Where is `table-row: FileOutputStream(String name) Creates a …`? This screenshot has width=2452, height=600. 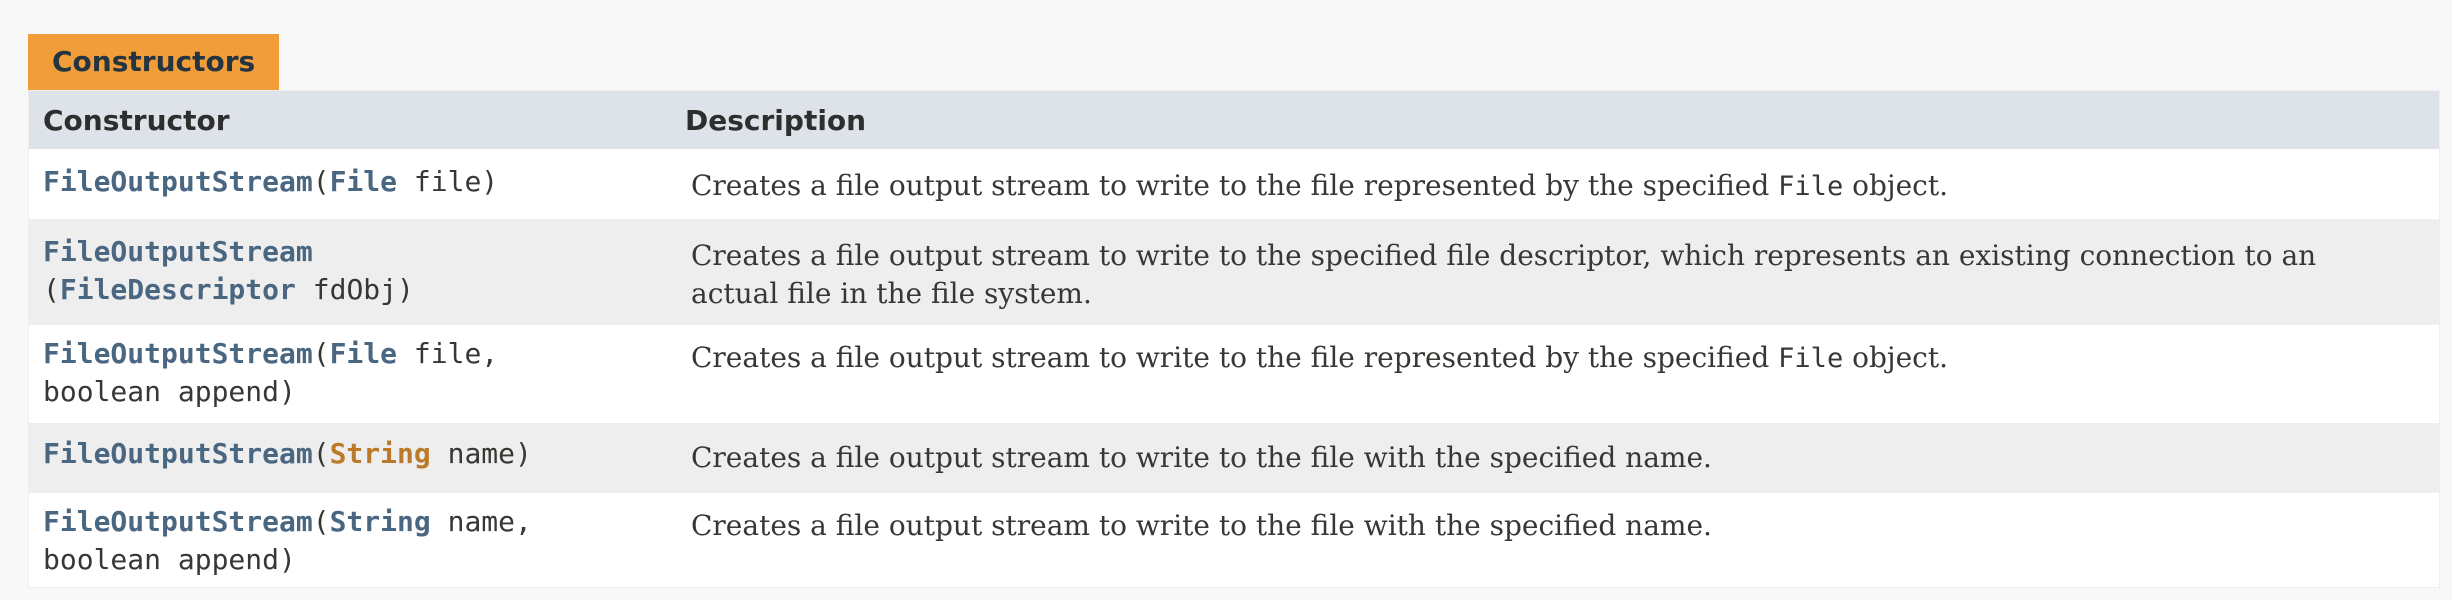
table-row: FileOutputStream(String name) Creates a … is located at coordinates (1234, 458).